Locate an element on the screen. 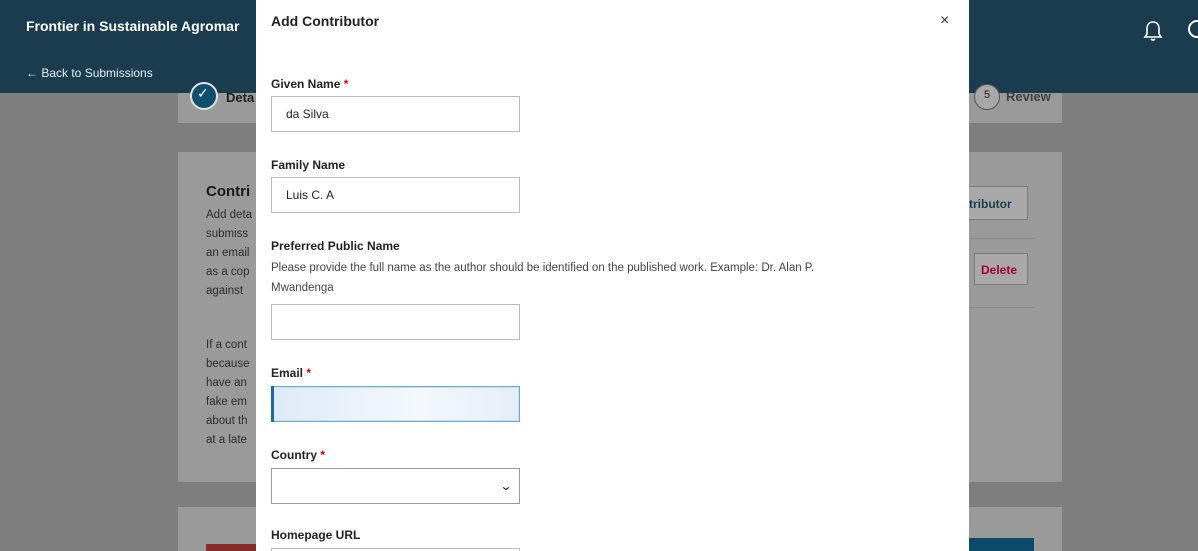  email-label: Email * is located at coordinates (291, 373).